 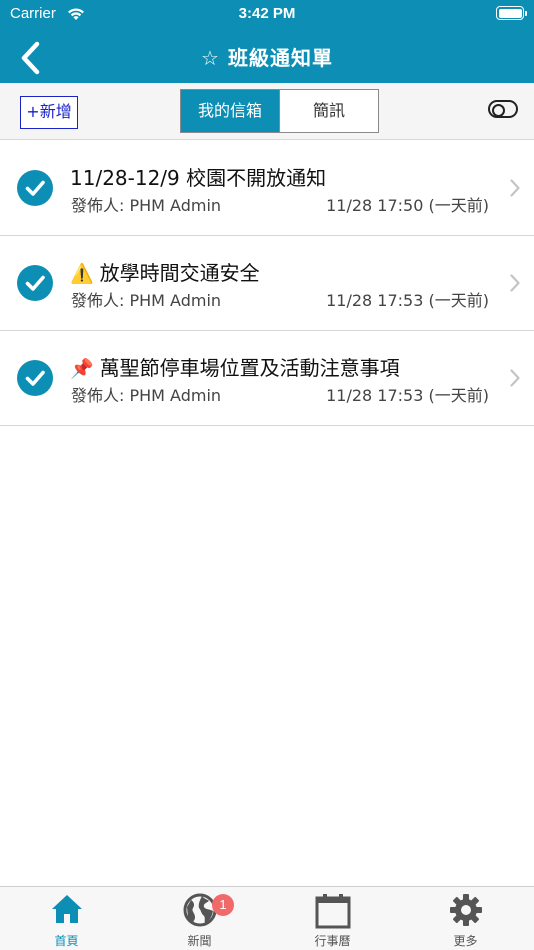 I want to click on segmented-control: 我的信箱 簡訊, so click(x=279, y=111).